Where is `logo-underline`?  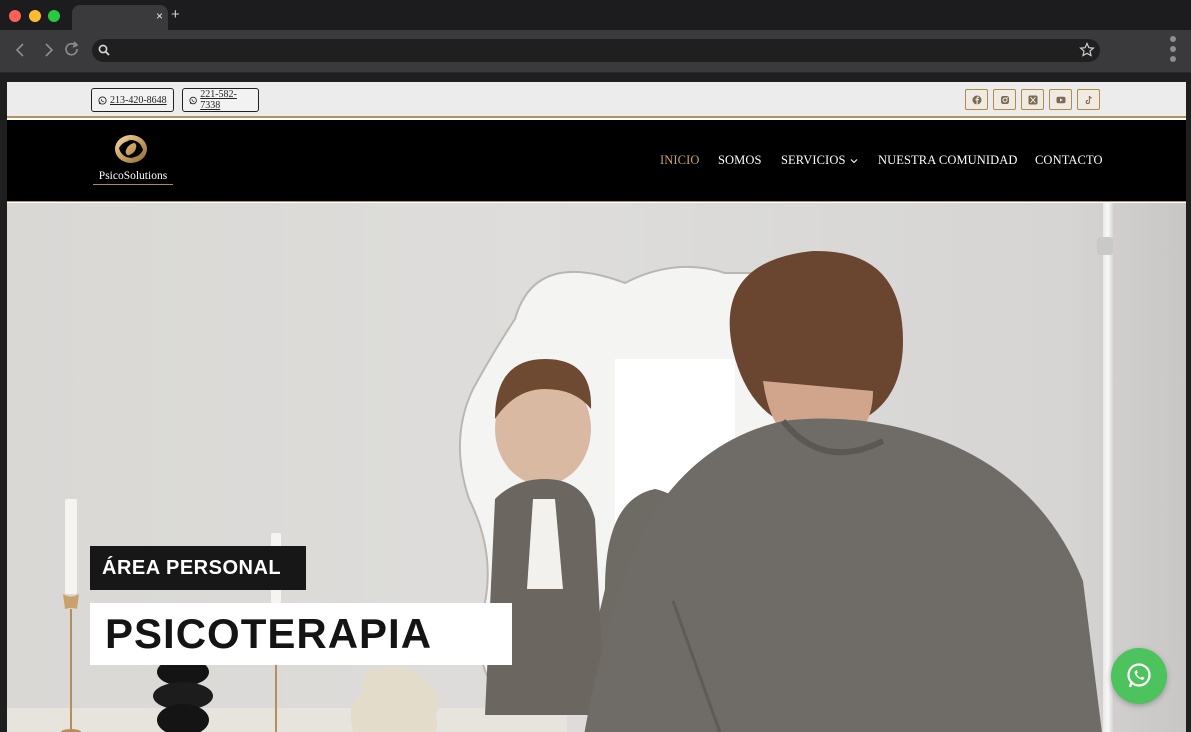
logo-underline is located at coordinates (133, 184).